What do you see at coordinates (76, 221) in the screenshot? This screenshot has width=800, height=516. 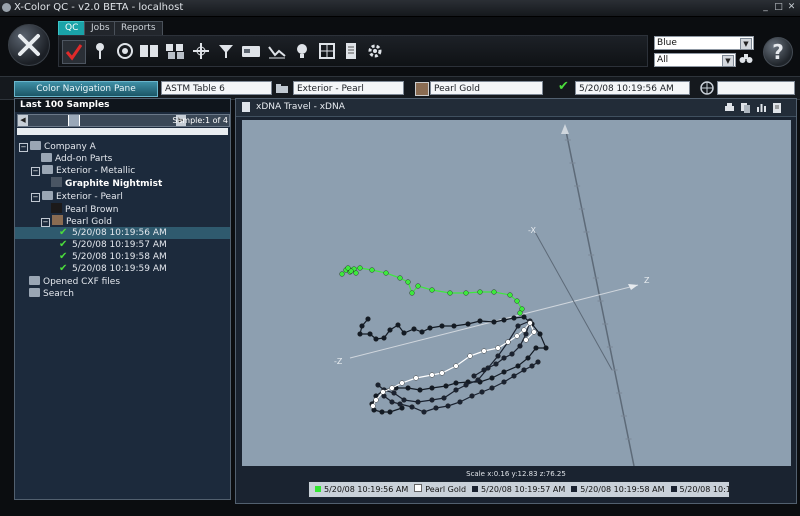 I see `tree-item-pearl-gold: − Pearl Gold` at bounding box center [76, 221].